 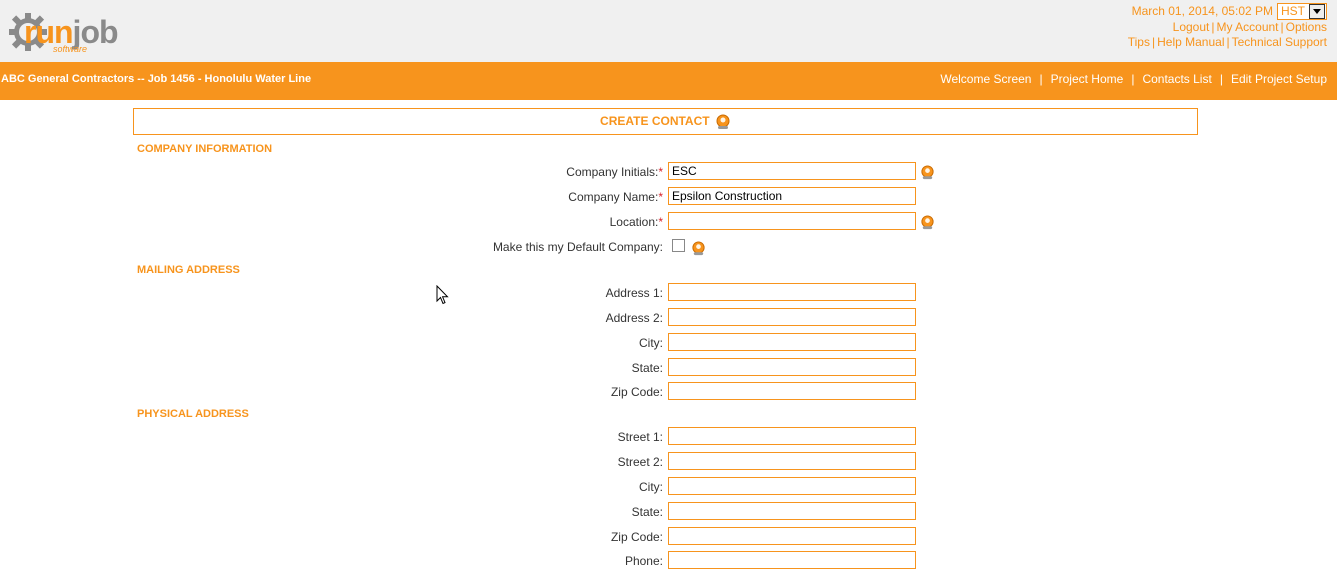 What do you see at coordinates (792, 342) in the screenshot?
I see `mailing-city-input` at bounding box center [792, 342].